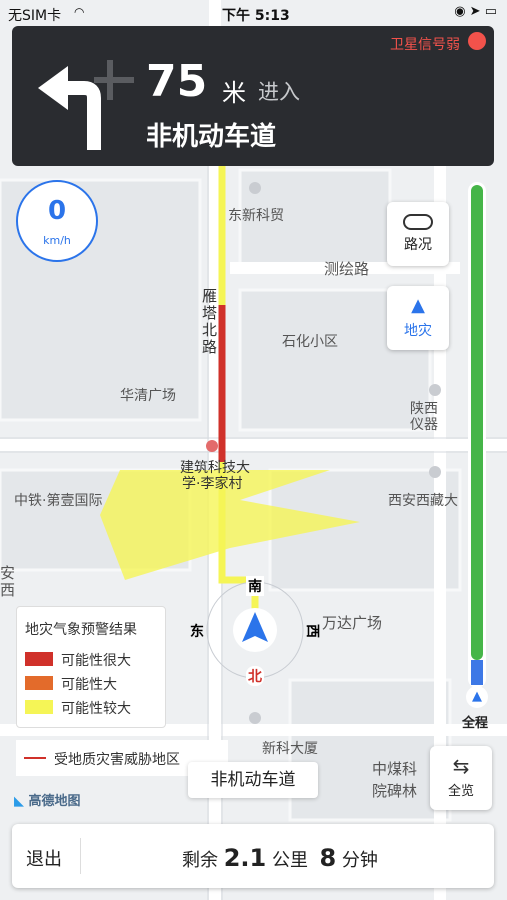 This screenshot has height=900, width=507. What do you see at coordinates (54, 801) in the screenshot?
I see `amap-brand: 高德地图` at bounding box center [54, 801].